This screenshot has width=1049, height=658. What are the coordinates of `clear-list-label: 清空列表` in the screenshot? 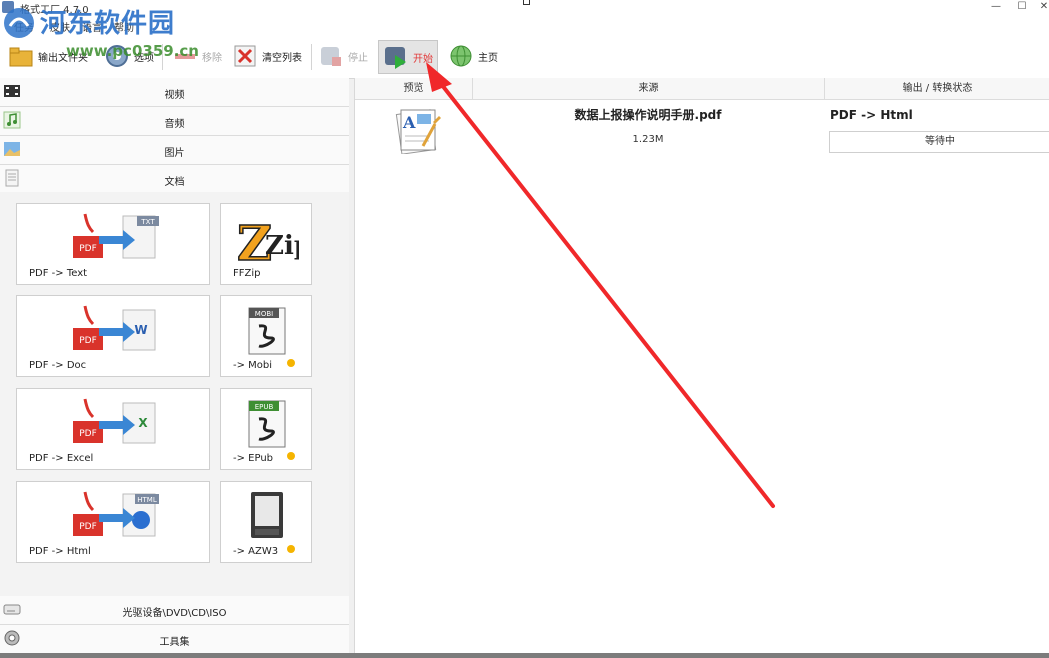 It's located at (282, 58).